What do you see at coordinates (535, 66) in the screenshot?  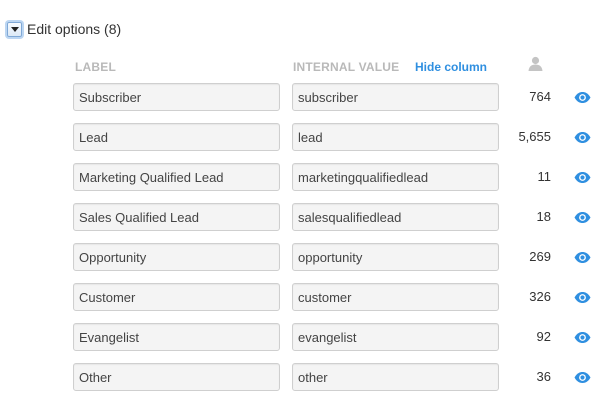 I see `user-icon` at bounding box center [535, 66].